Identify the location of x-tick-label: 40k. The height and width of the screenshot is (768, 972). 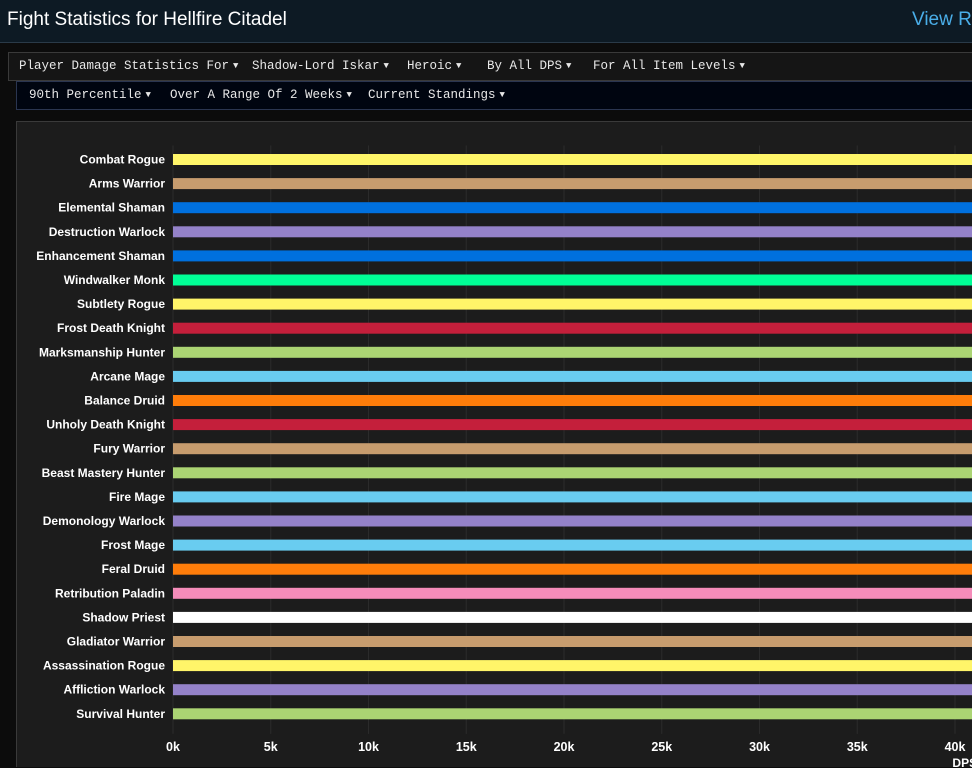
(955, 747).